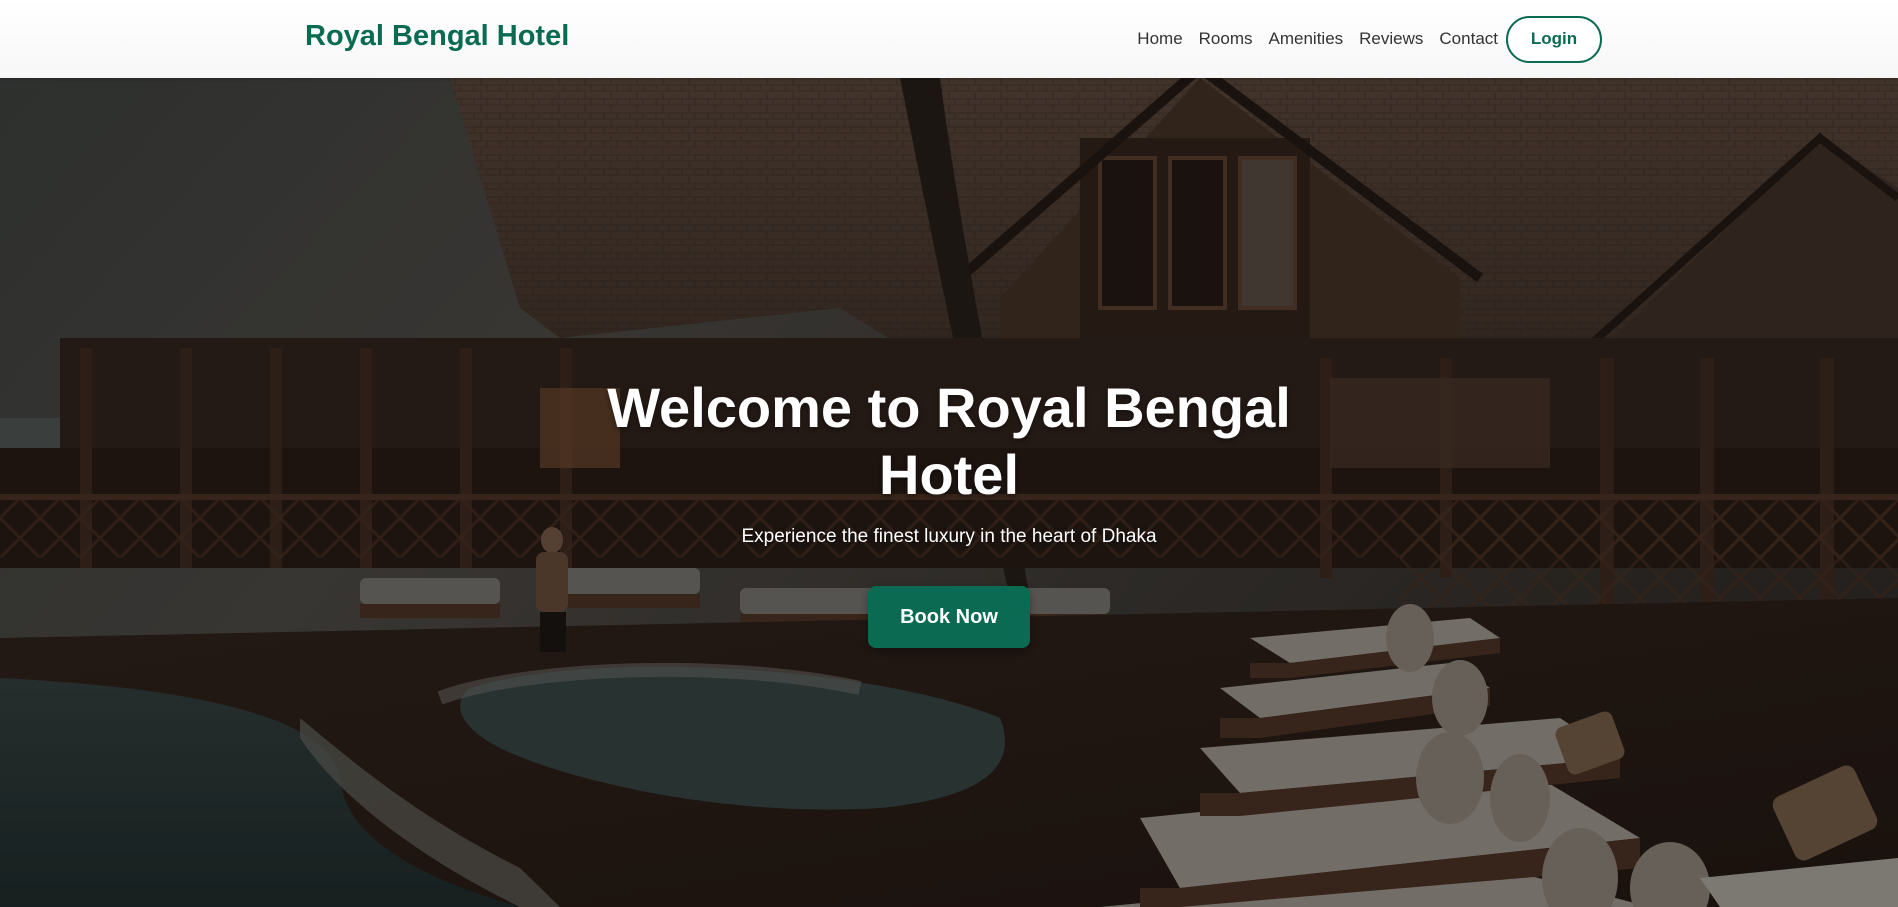 The height and width of the screenshot is (907, 1898). What do you see at coordinates (1391, 39) in the screenshot?
I see `nav-link-reviews: Reviews` at bounding box center [1391, 39].